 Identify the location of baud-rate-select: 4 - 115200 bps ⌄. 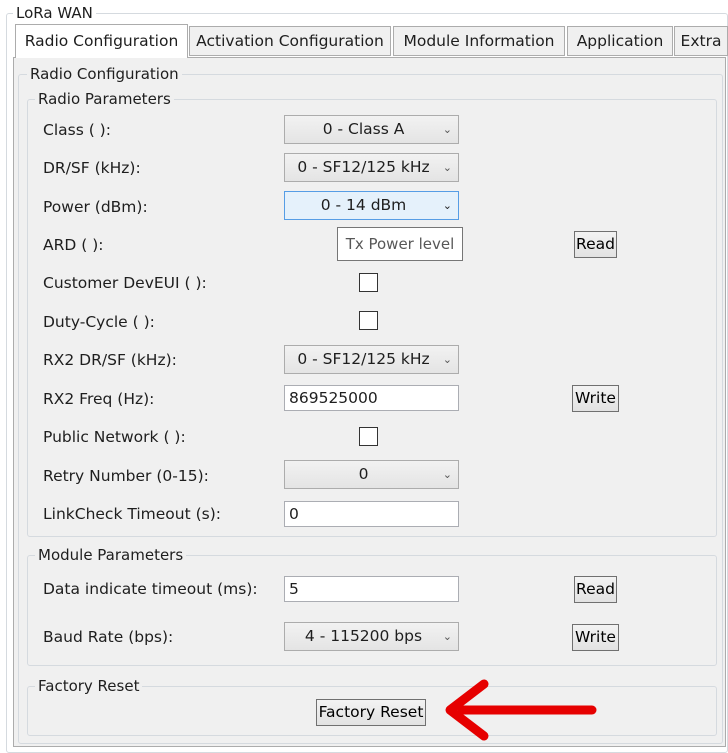
(371, 636).